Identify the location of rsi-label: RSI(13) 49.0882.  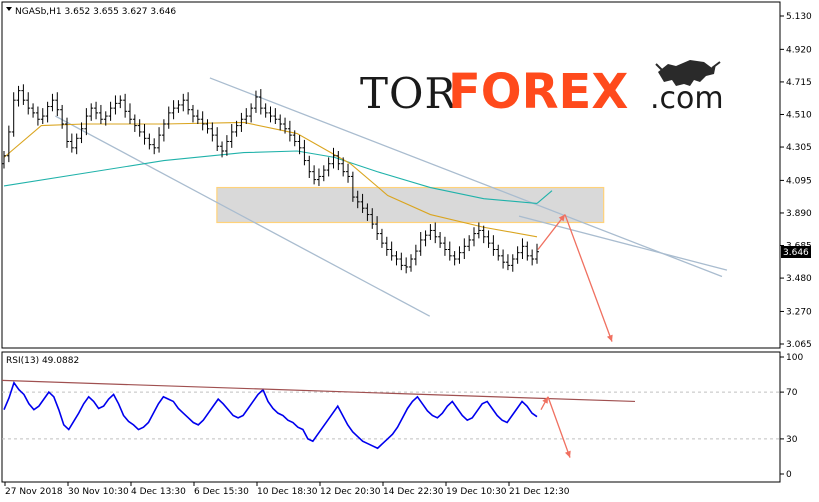
(42, 361).